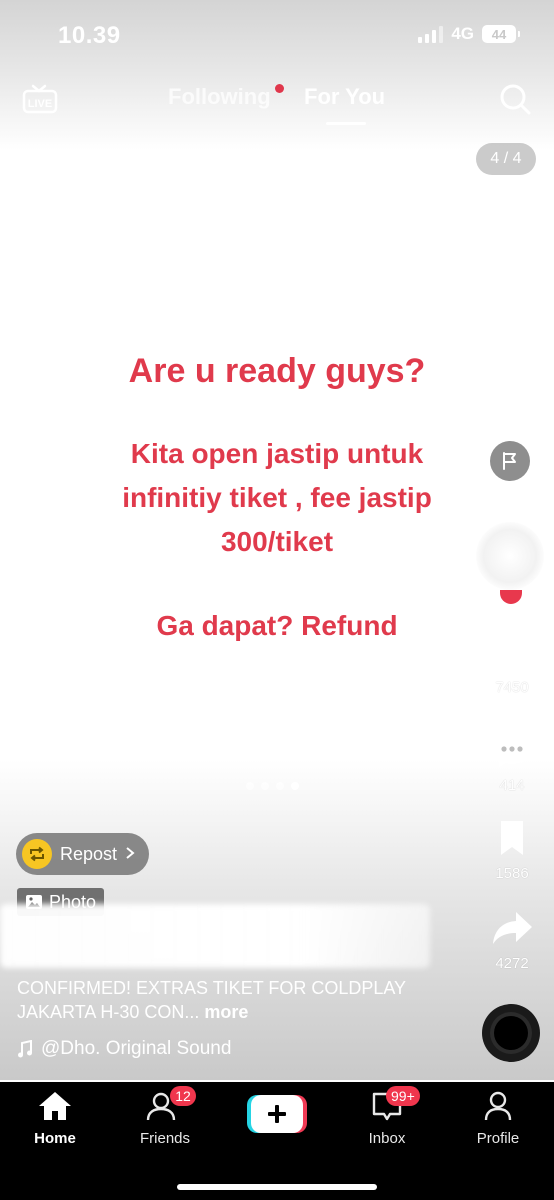 This screenshot has width=554, height=1200. What do you see at coordinates (55, 1106) in the screenshot?
I see `home-icon` at bounding box center [55, 1106].